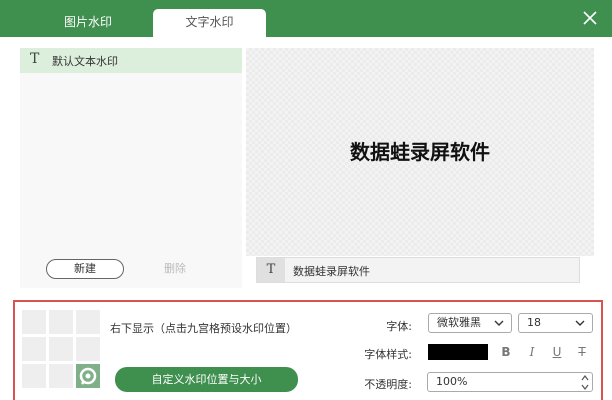 Image resolution: width=612 pixels, height=400 pixels. Describe the element at coordinates (88, 23) in the screenshot. I see `tab-image-watermark: 图片水印` at that location.